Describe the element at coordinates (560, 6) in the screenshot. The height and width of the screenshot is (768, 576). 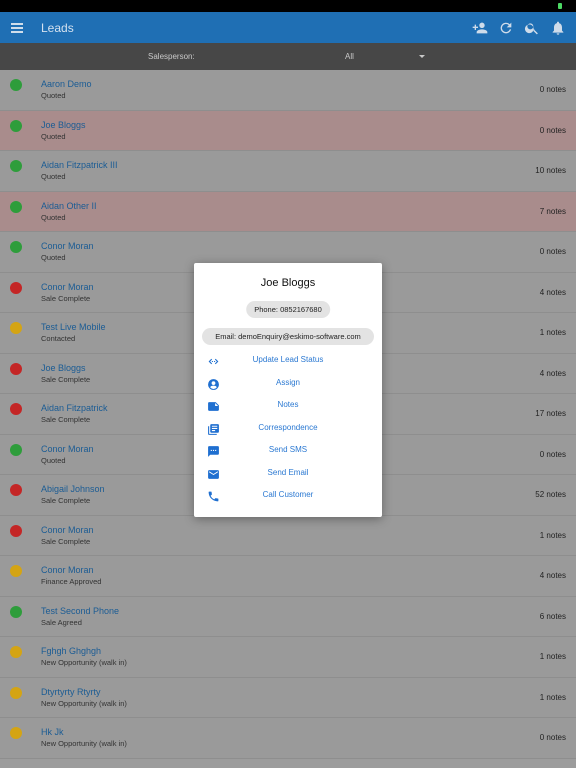
I see `battery-icon` at that location.